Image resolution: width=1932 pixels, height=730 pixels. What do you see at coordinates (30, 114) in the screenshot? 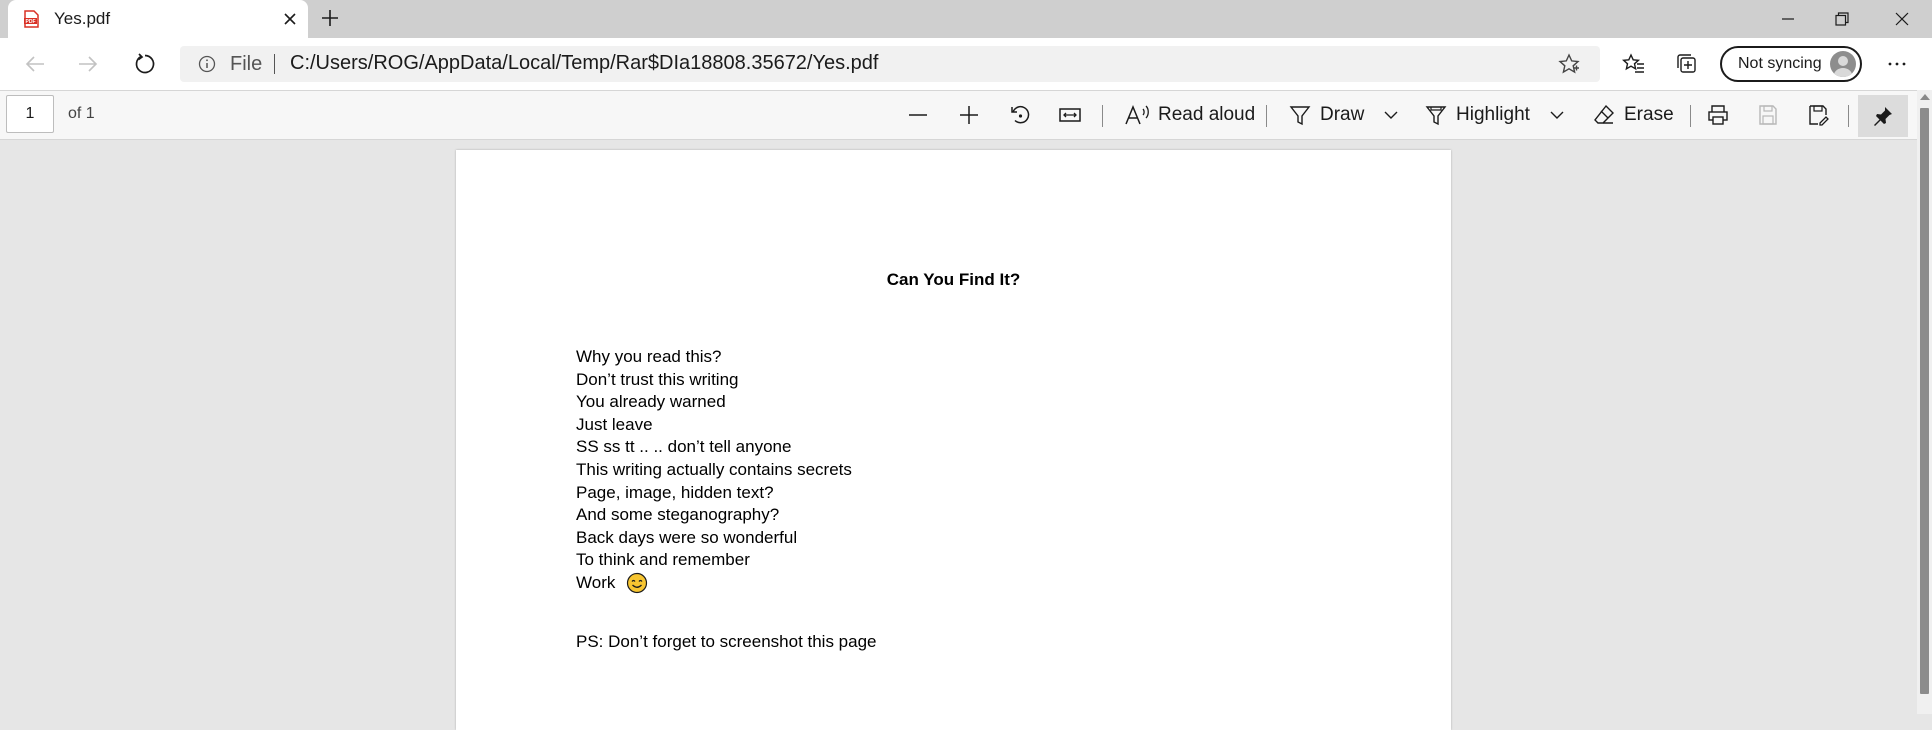
I see `page-number-input: 1` at bounding box center [30, 114].